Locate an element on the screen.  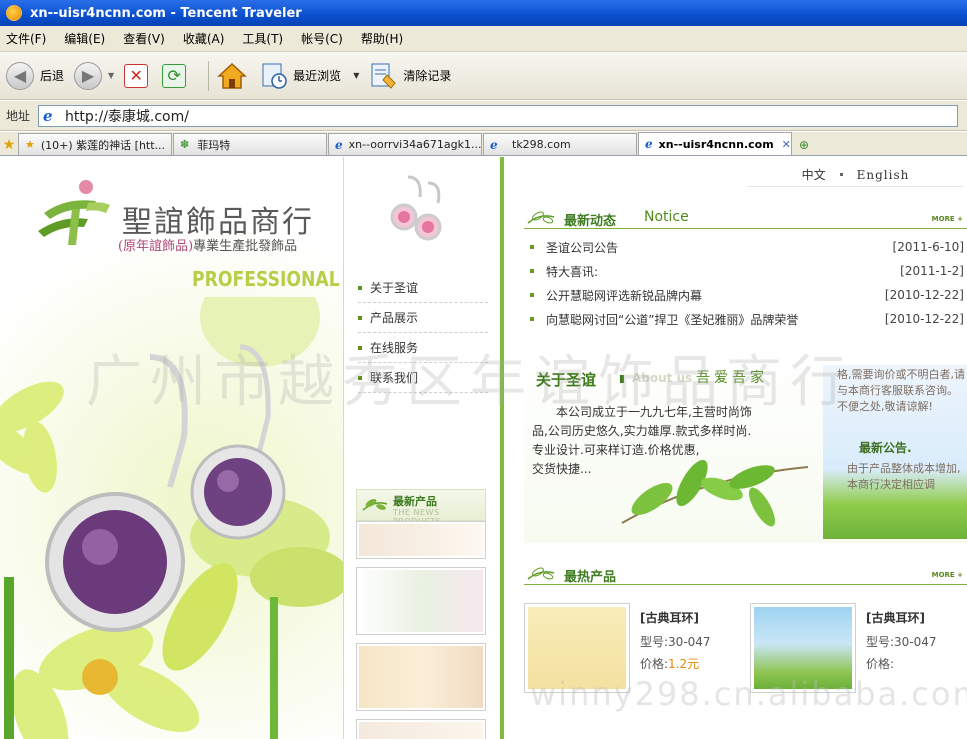
tab-4: e tk298.com is located at coordinates (560, 144).